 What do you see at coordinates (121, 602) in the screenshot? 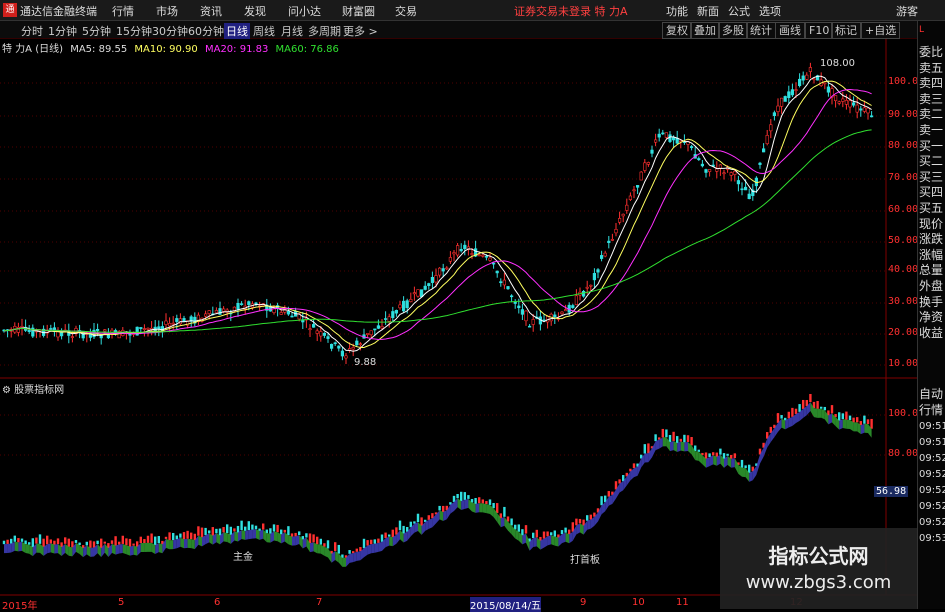
I see `x-tick: 5` at bounding box center [121, 602].